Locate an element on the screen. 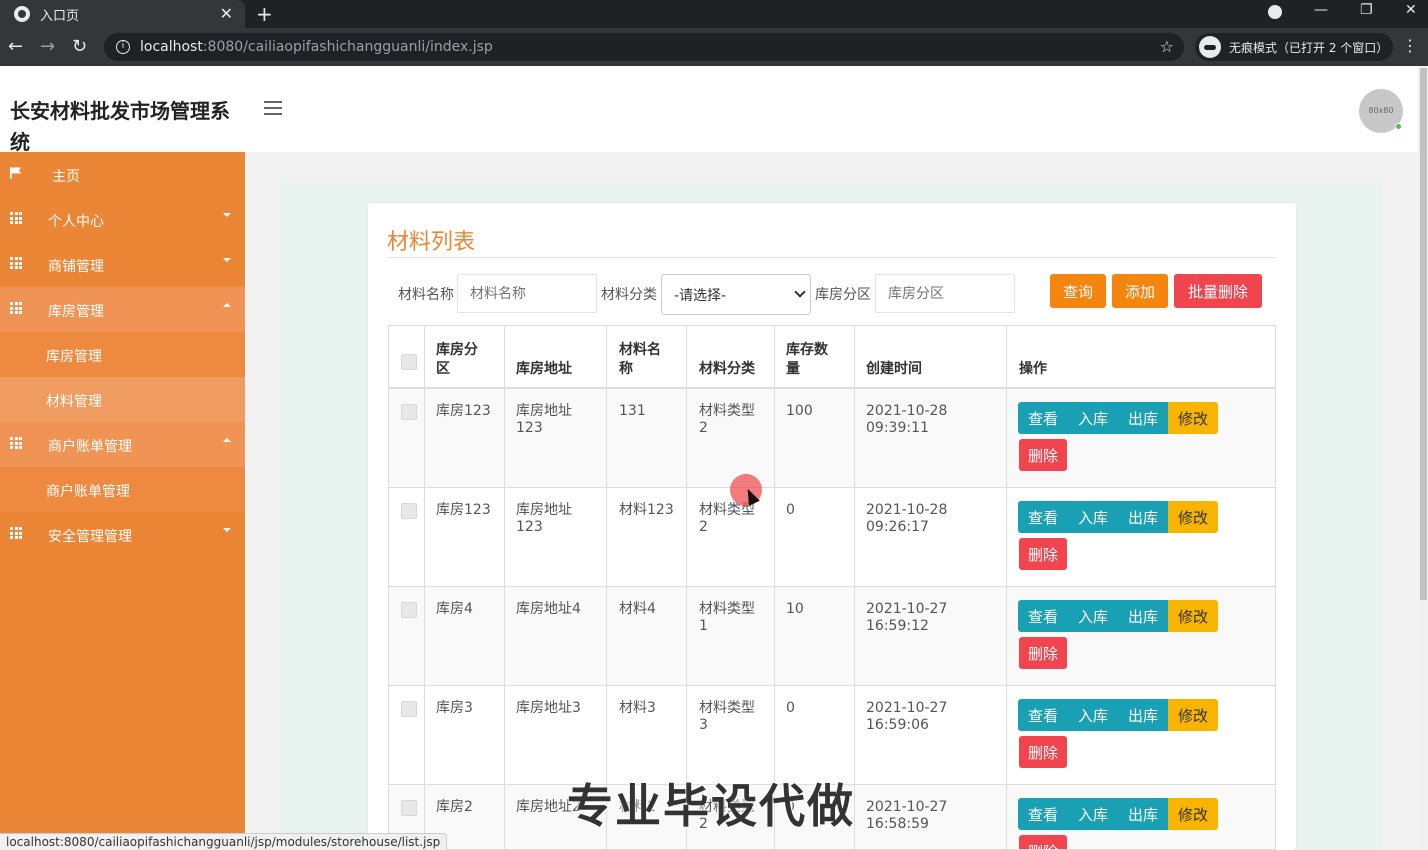 This screenshot has height=850, width=1428. sidebar-subitem-warehouse: 库房管理 is located at coordinates (122, 354).